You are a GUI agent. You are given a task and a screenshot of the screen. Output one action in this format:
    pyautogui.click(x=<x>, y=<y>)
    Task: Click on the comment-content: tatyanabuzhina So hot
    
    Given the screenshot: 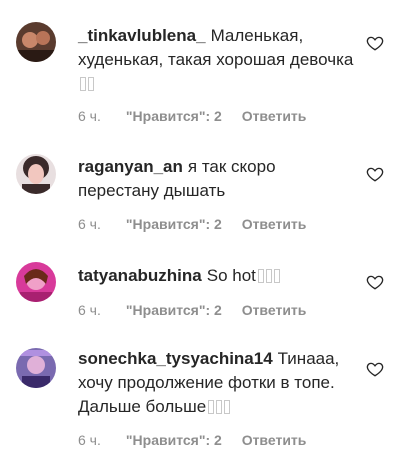 What is the action you would take?
    pyautogui.click(x=218, y=276)
    